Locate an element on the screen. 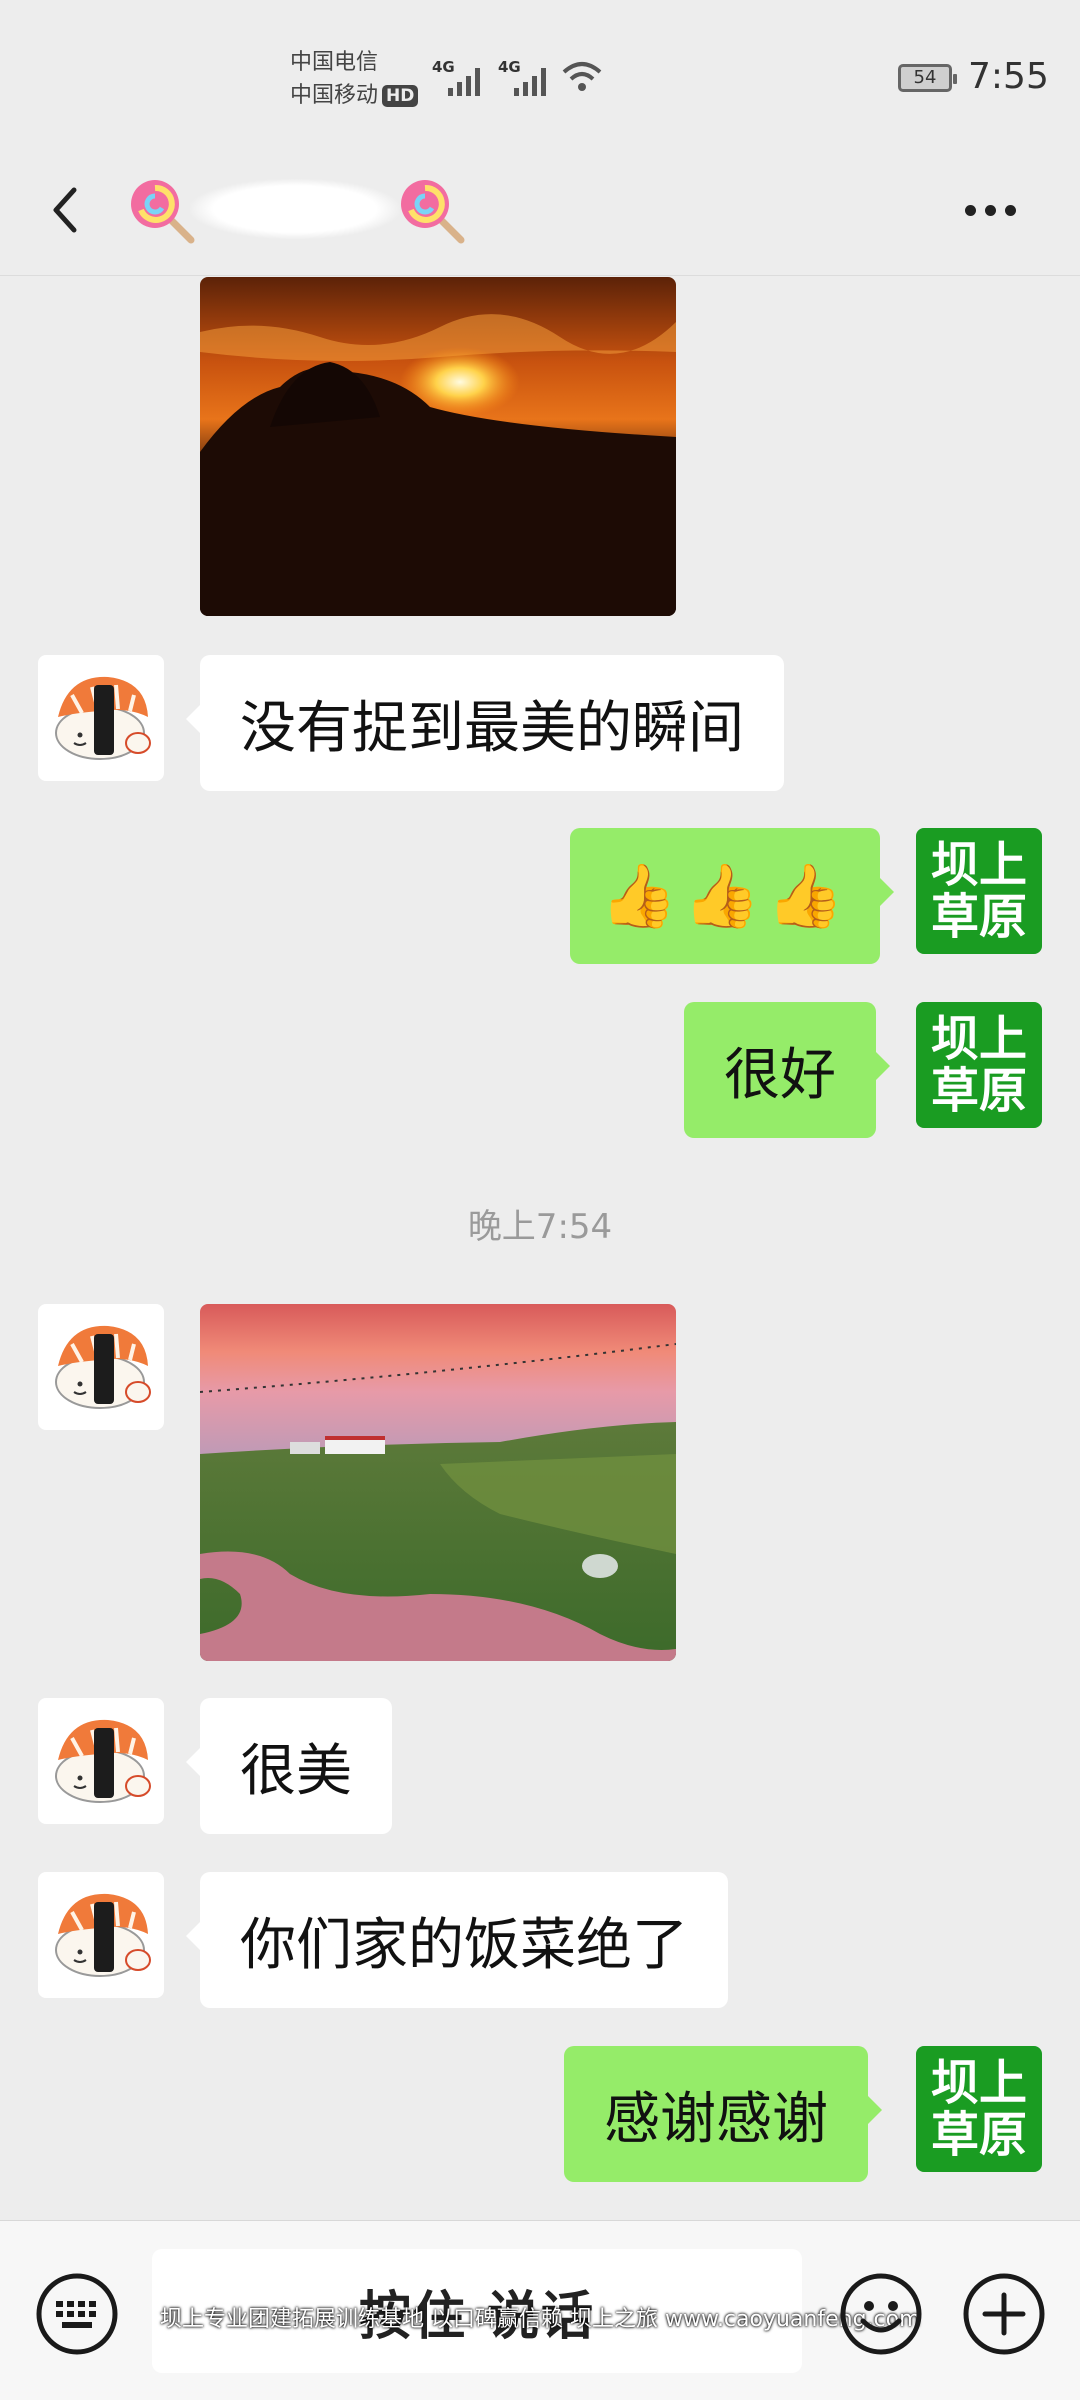 The width and height of the screenshot is (1080, 2400). carrier-info: 中国电信 中国移动 HD is located at coordinates (354, 79).